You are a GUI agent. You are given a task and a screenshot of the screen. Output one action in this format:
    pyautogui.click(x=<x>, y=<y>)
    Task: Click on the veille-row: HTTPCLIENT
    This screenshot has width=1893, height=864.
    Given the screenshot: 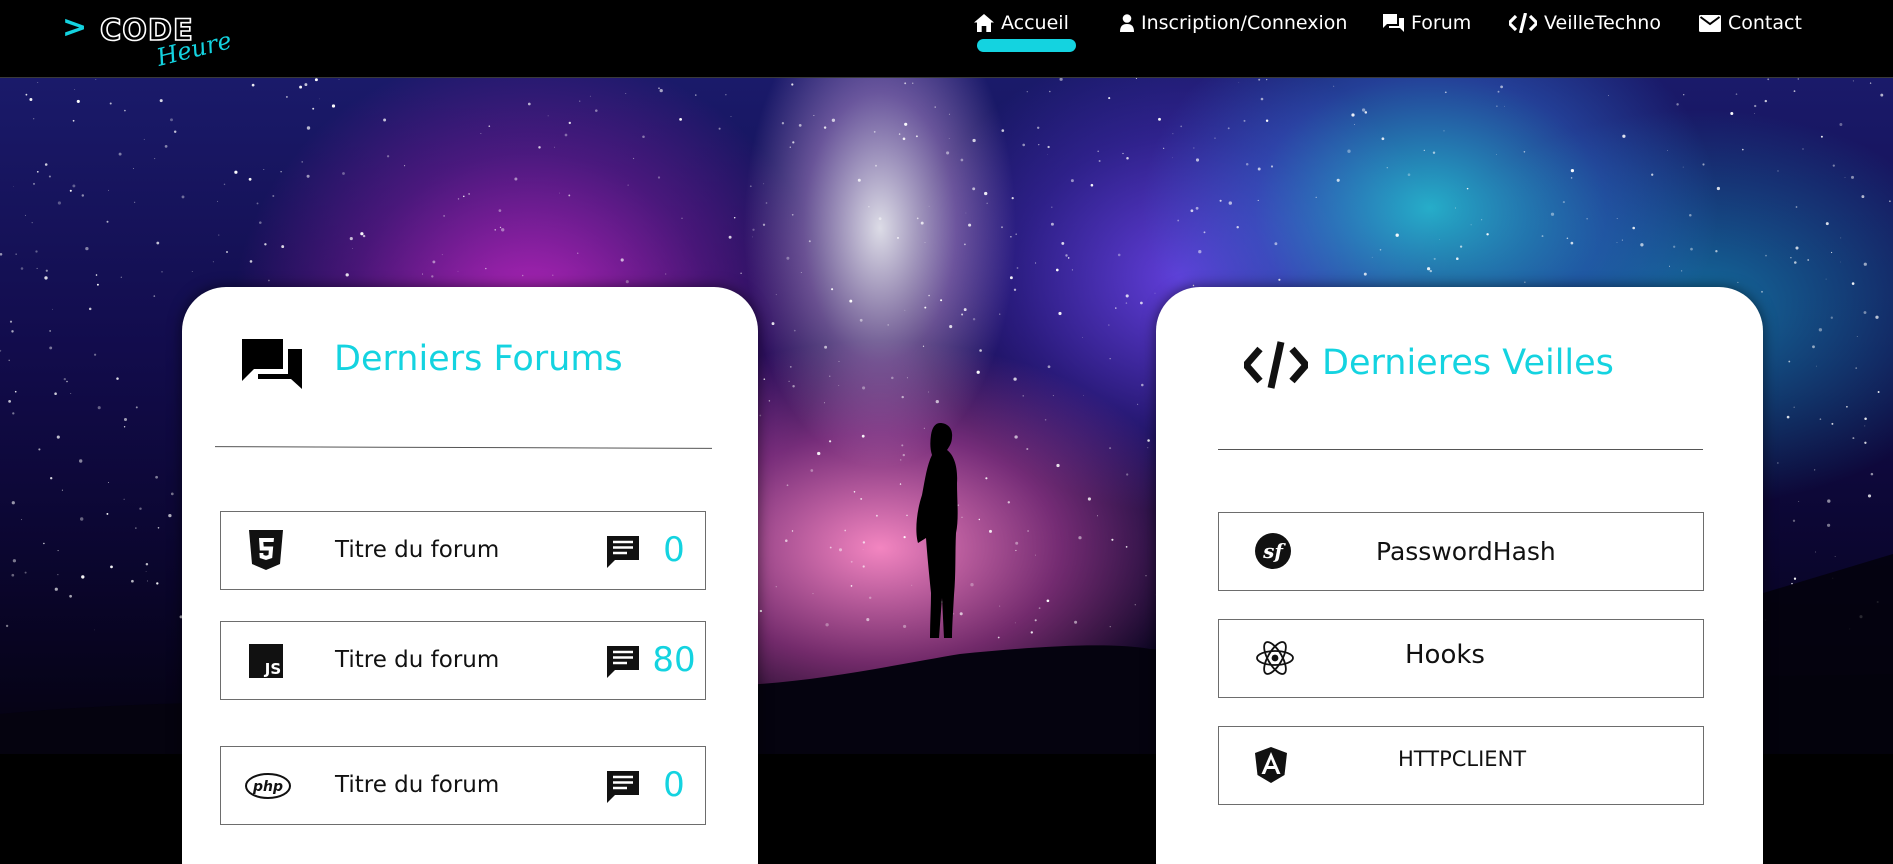 What is the action you would take?
    pyautogui.click(x=1461, y=765)
    